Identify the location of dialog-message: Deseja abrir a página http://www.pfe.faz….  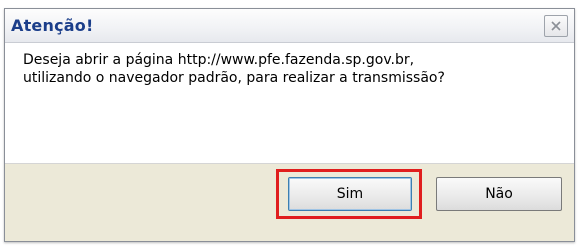
(293, 69).